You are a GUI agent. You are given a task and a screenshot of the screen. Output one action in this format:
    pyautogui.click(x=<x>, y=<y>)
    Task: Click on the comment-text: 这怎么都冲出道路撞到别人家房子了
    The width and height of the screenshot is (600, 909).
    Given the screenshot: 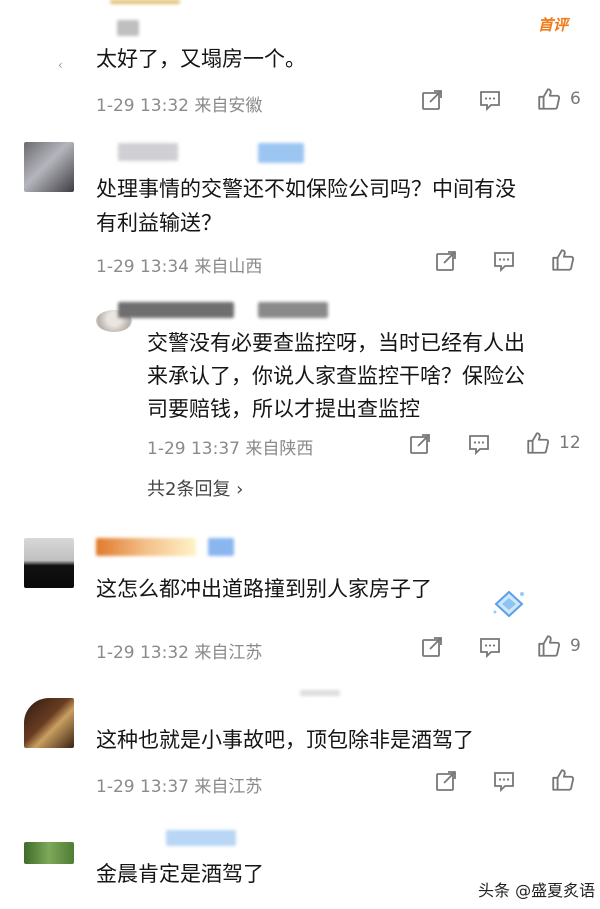 What is the action you would take?
    pyautogui.click(x=264, y=589)
    